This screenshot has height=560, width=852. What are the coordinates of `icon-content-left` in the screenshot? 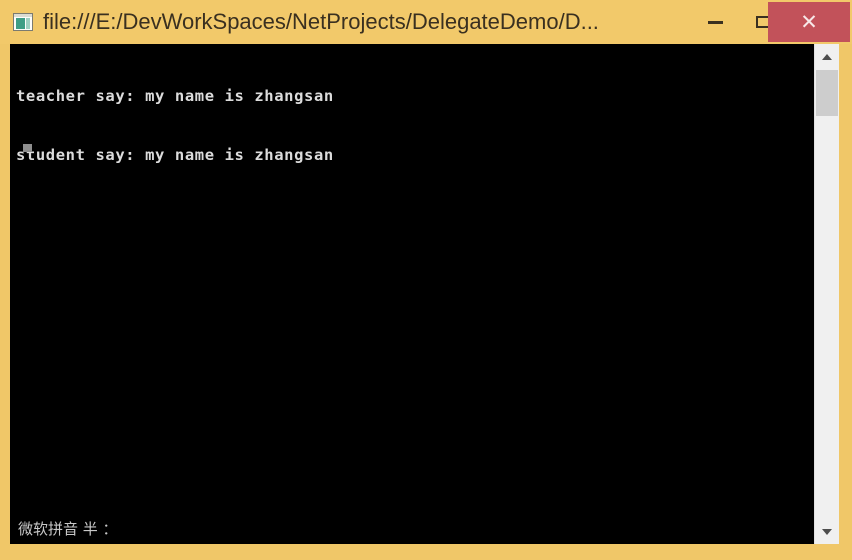 It's located at (20, 23).